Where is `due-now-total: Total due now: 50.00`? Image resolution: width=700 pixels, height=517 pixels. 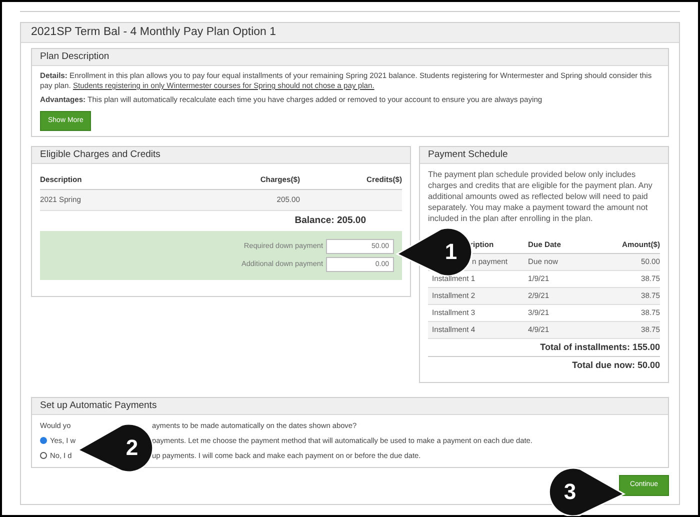
due-now-total: Total due now: 50.00 is located at coordinates (616, 365).